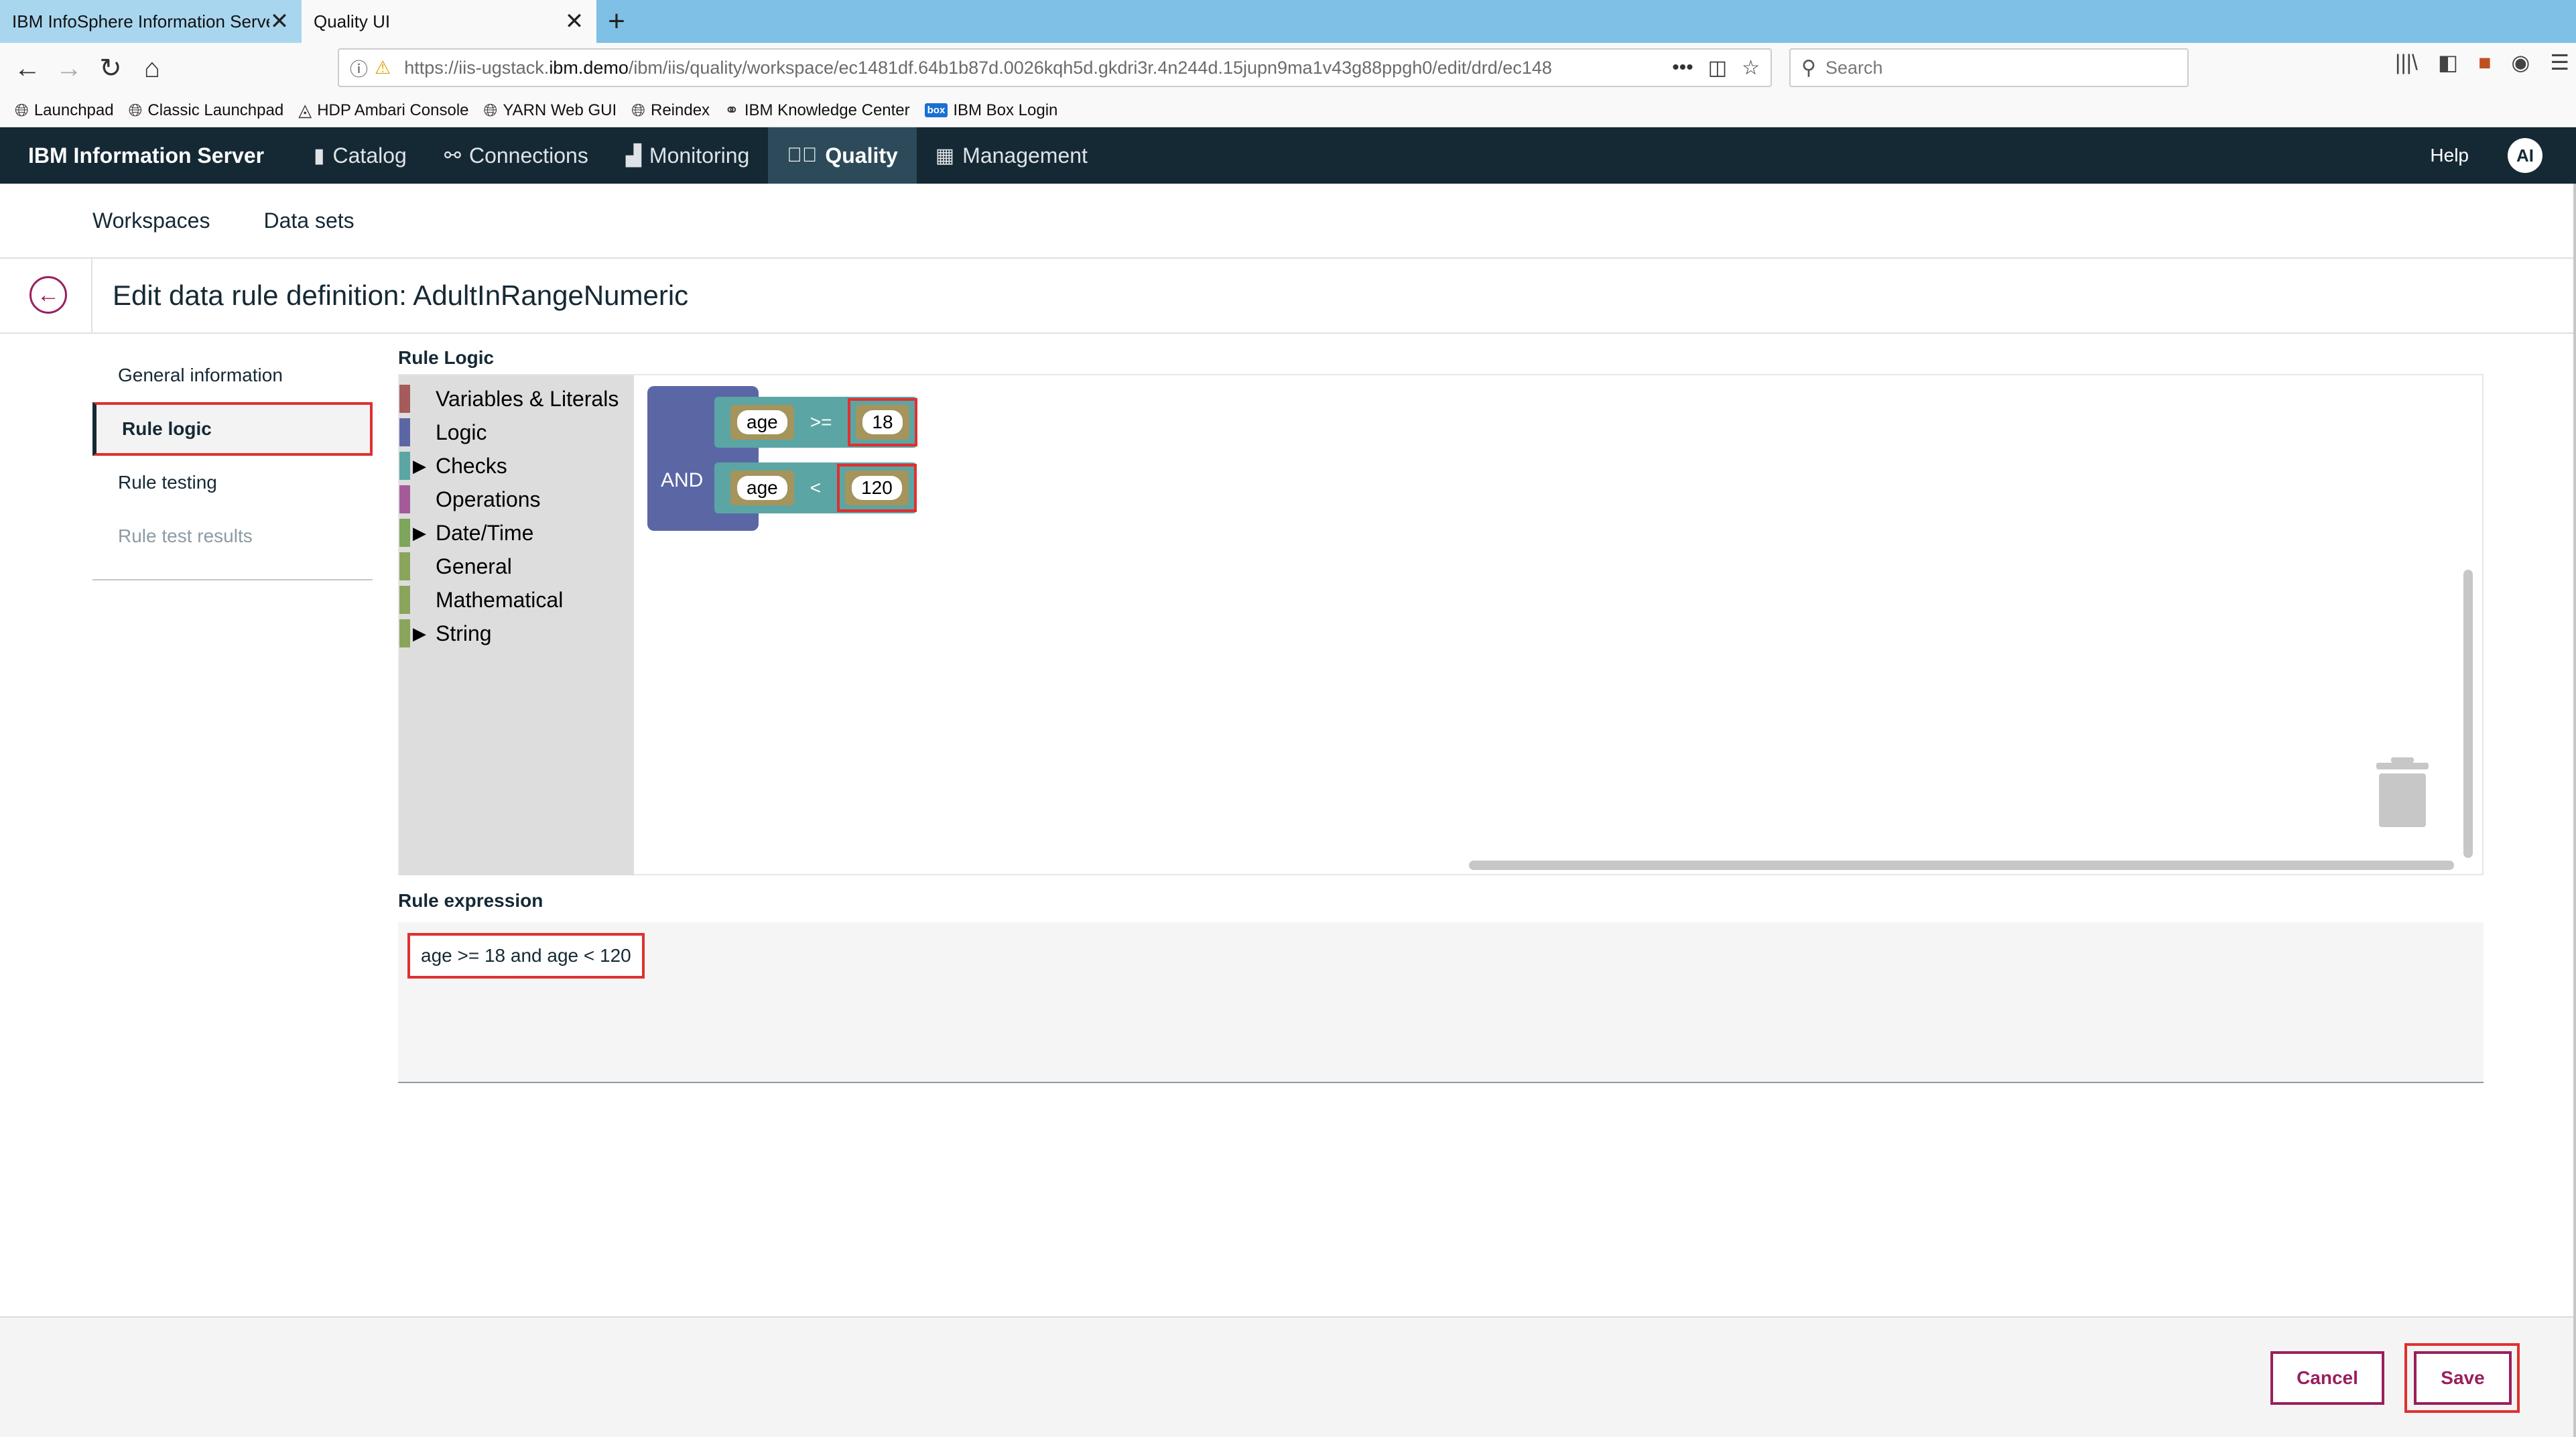 The height and width of the screenshot is (1437, 2576). I want to click on search-icon: ⚲, so click(1808, 67).